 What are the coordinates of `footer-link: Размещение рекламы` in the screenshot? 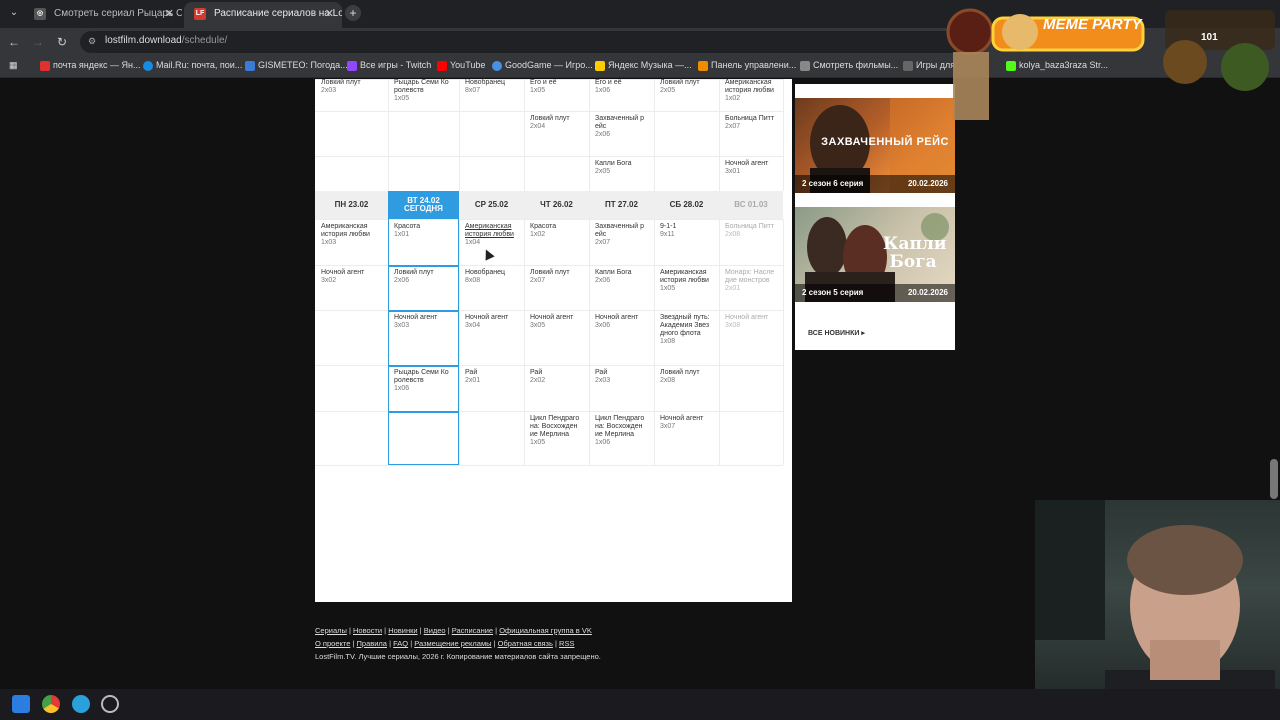 It's located at (452, 643).